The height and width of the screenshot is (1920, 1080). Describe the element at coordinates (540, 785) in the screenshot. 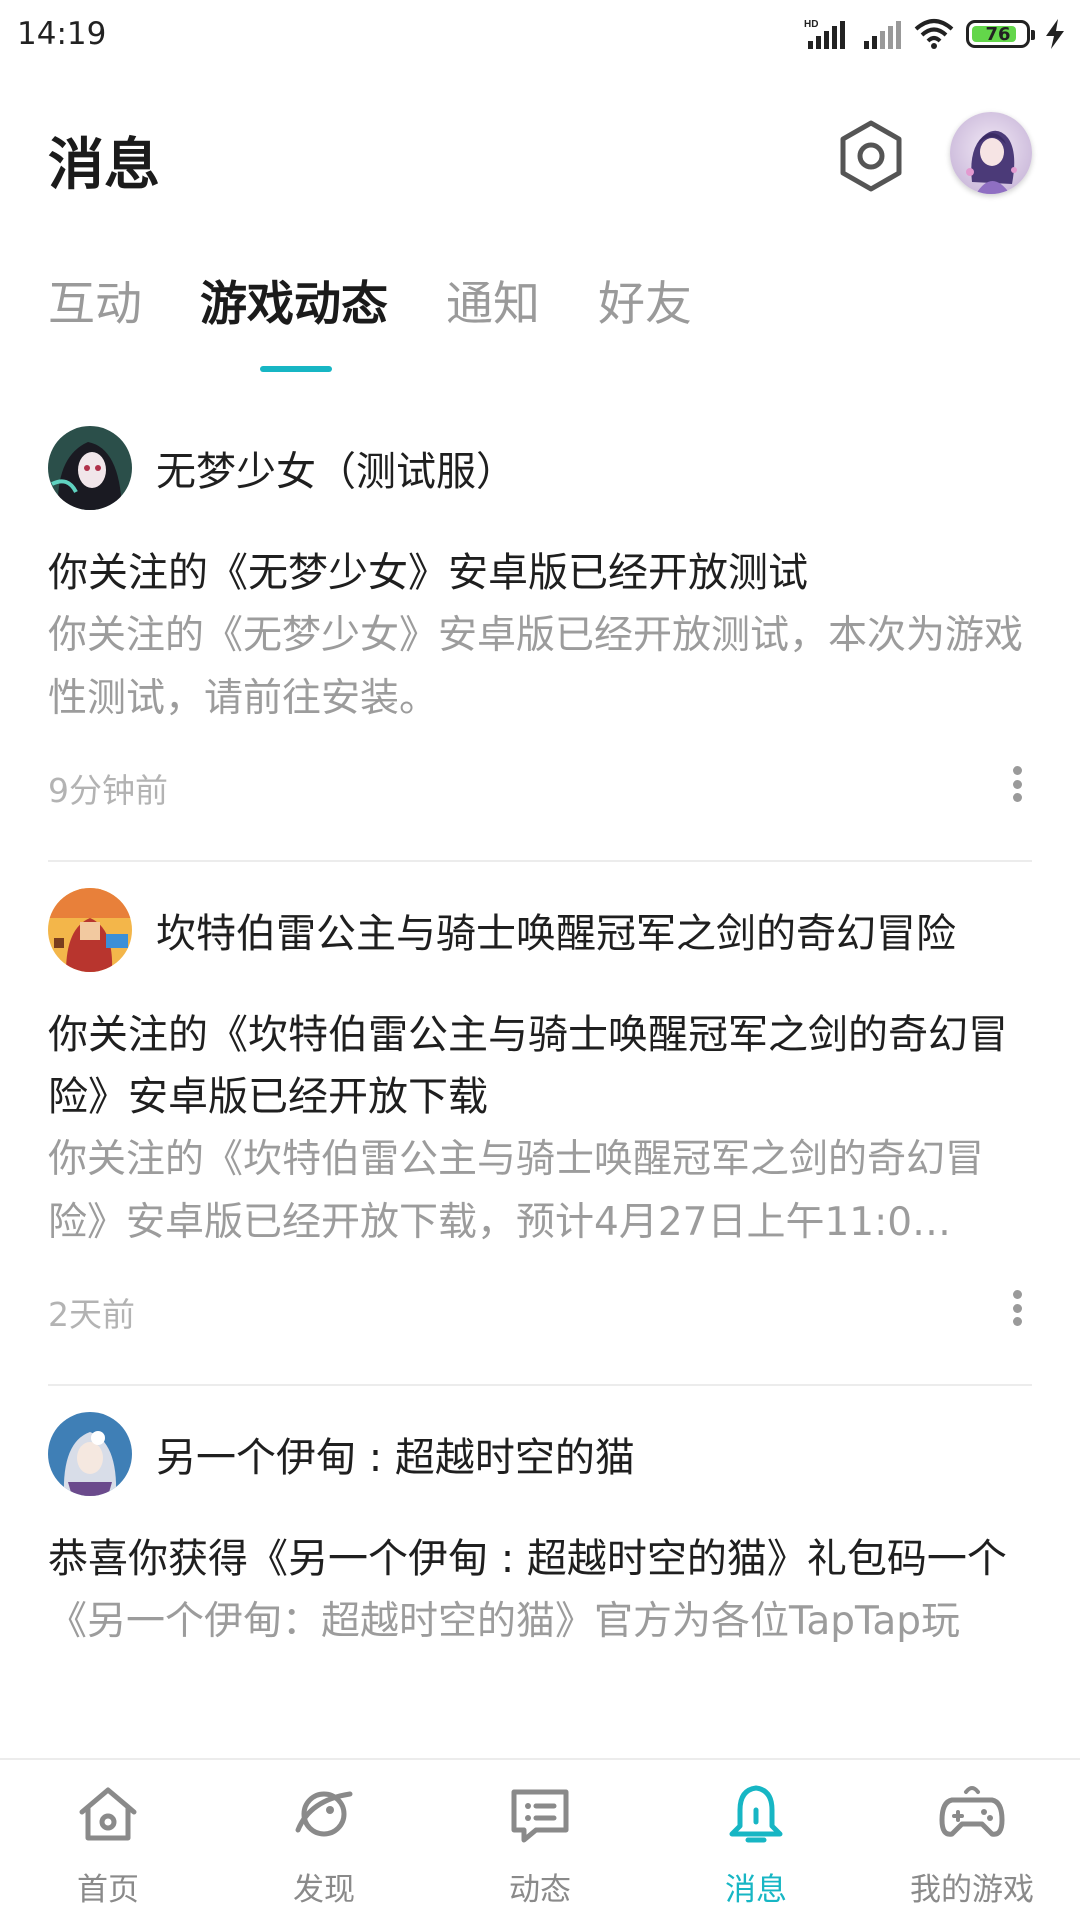

I see `item-footer: 9分钟前` at that location.